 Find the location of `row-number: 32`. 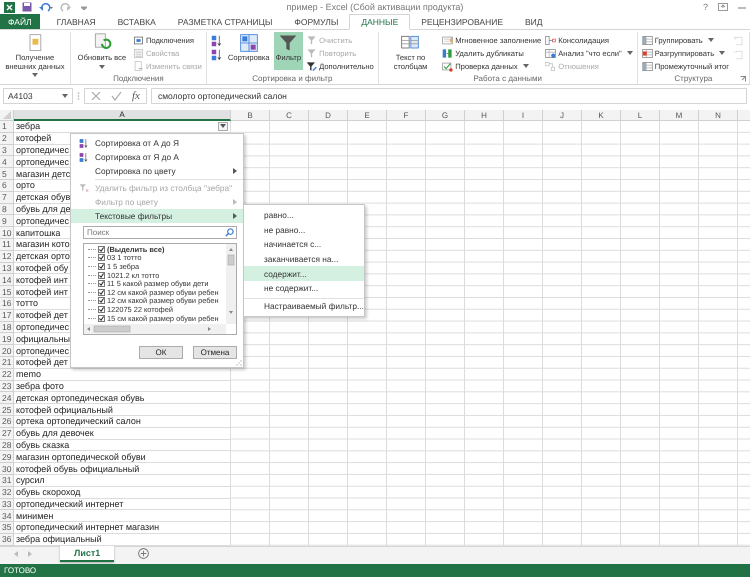

row-number: 32 is located at coordinates (7, 492).